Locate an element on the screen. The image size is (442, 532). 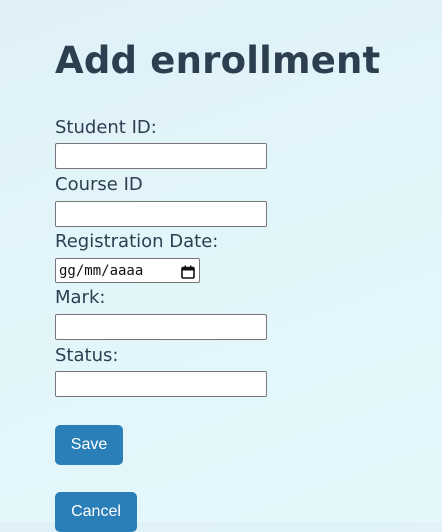
calendar-icon is located at coordinates (188, 271).